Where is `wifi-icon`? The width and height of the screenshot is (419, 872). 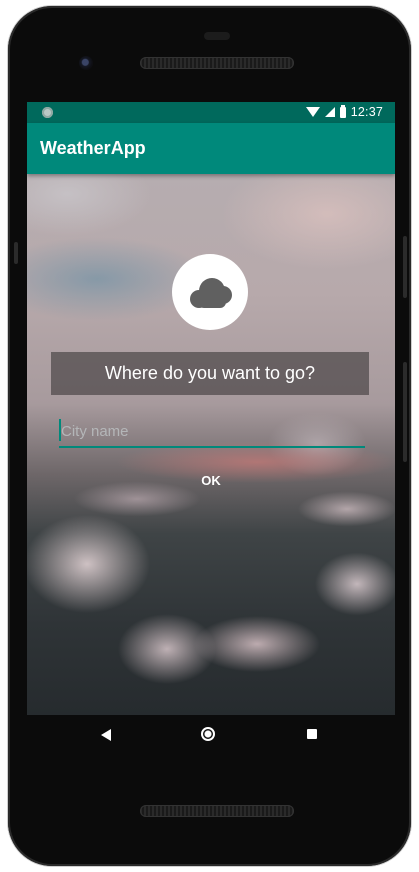 wifi-icon is located at coordinates (312, 112).